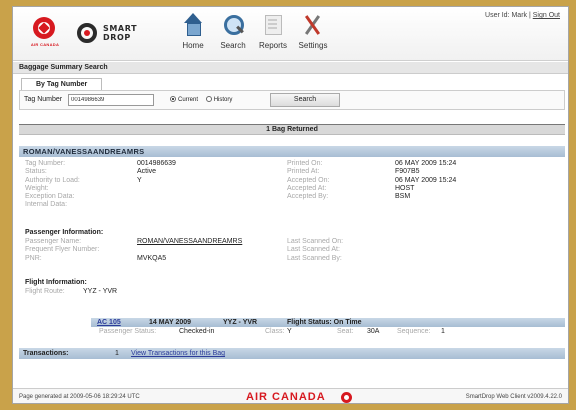  I want to click on flight-number-link: AC 105, so click(109, 322).